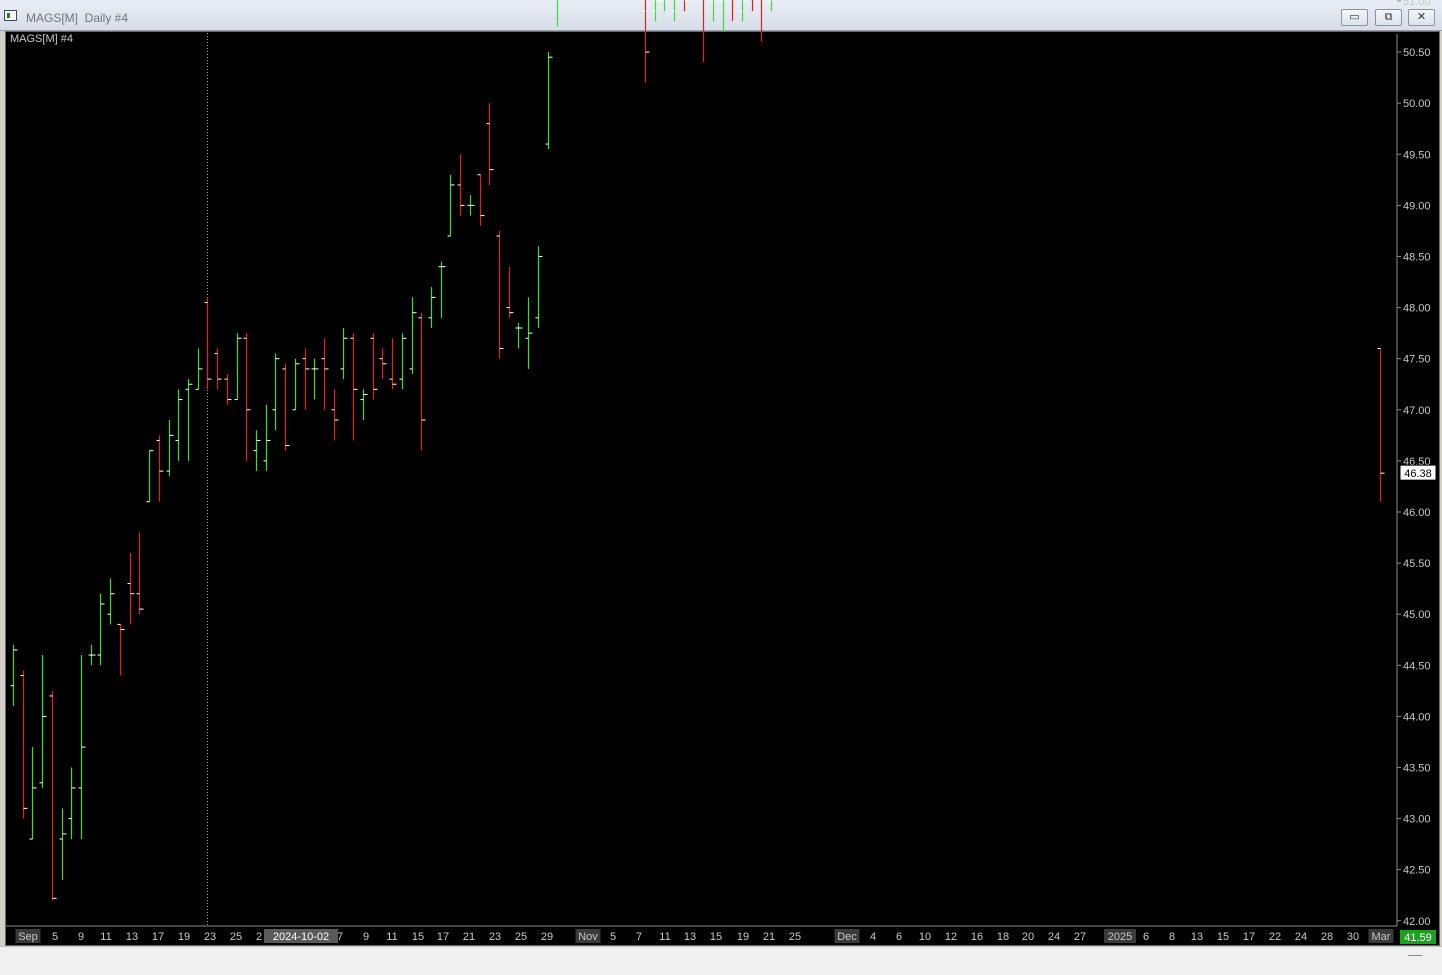  What do you see at coordinates (1417, 53) in the screenshot?
I see `y-tick-label: 50.50` at bounding box center [1417, 53].